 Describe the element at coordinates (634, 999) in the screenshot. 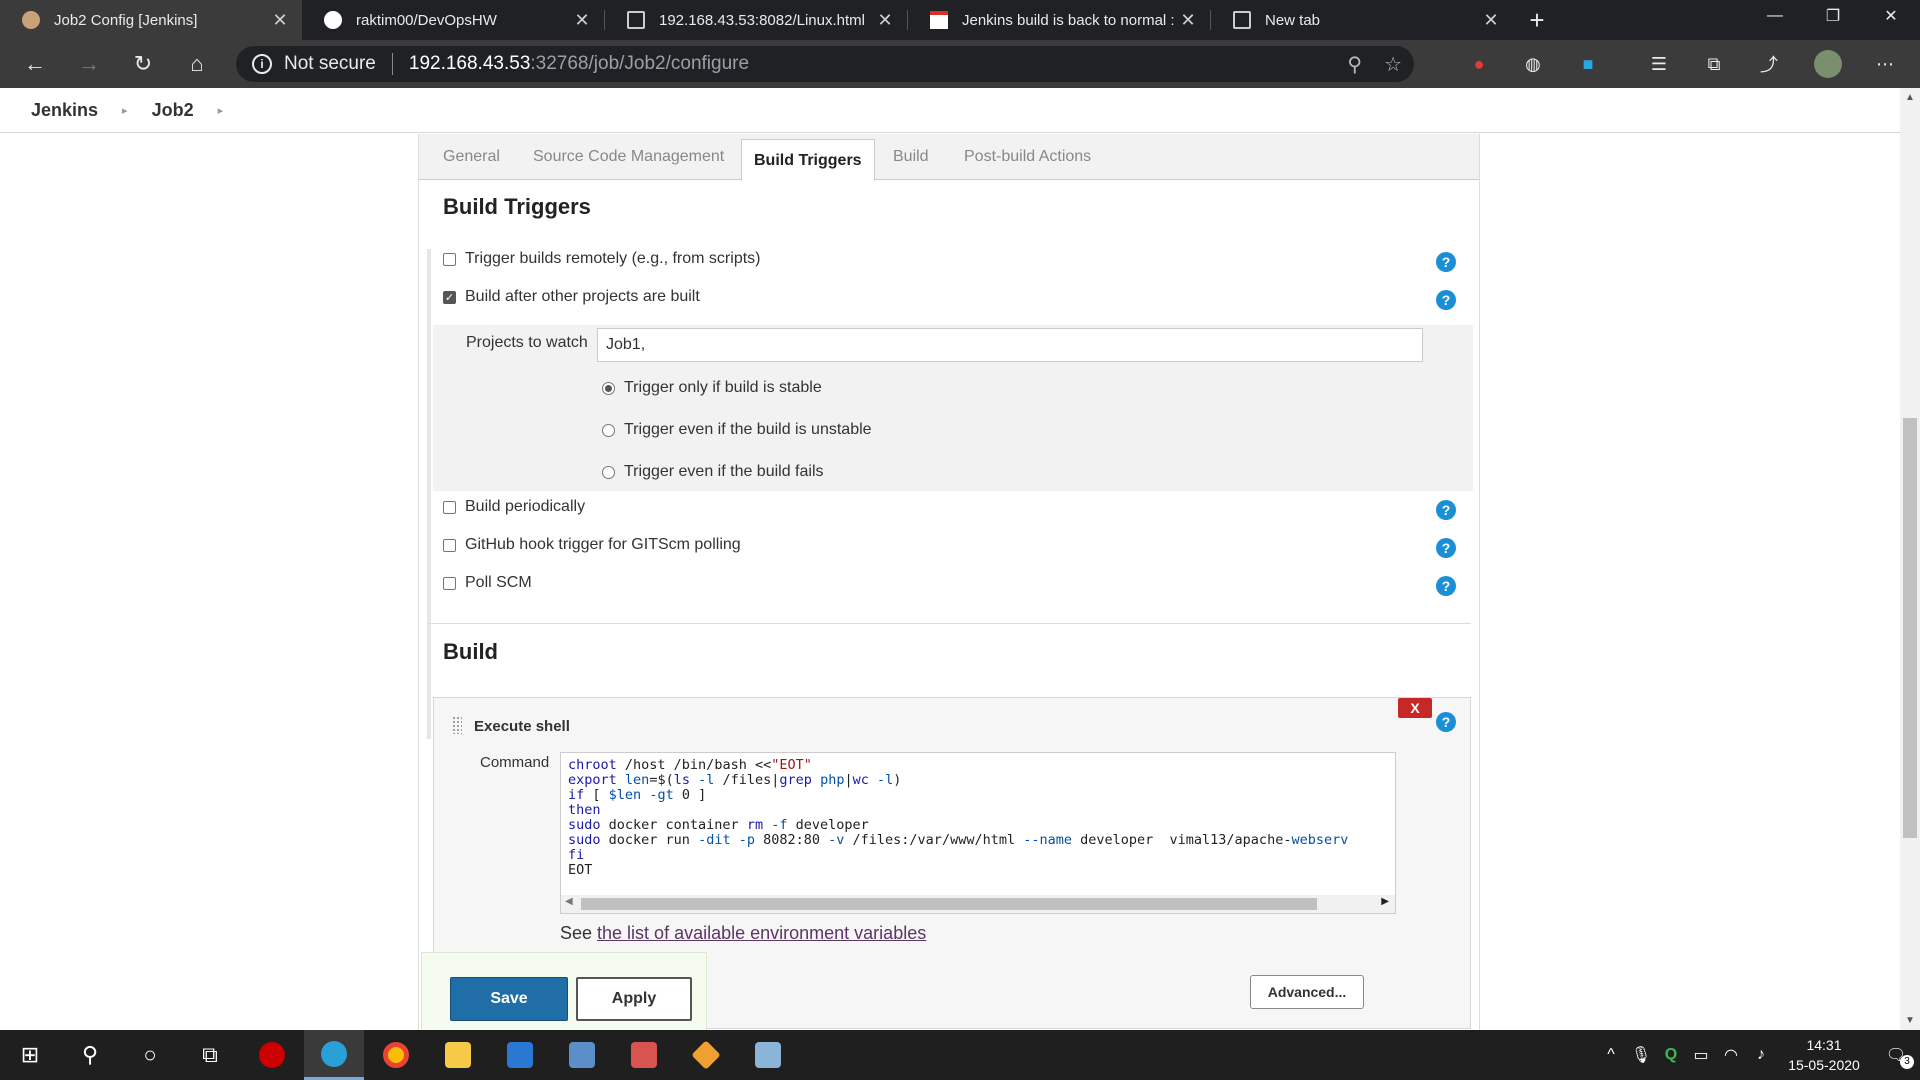

I see `apply-button: Apply` at that location.